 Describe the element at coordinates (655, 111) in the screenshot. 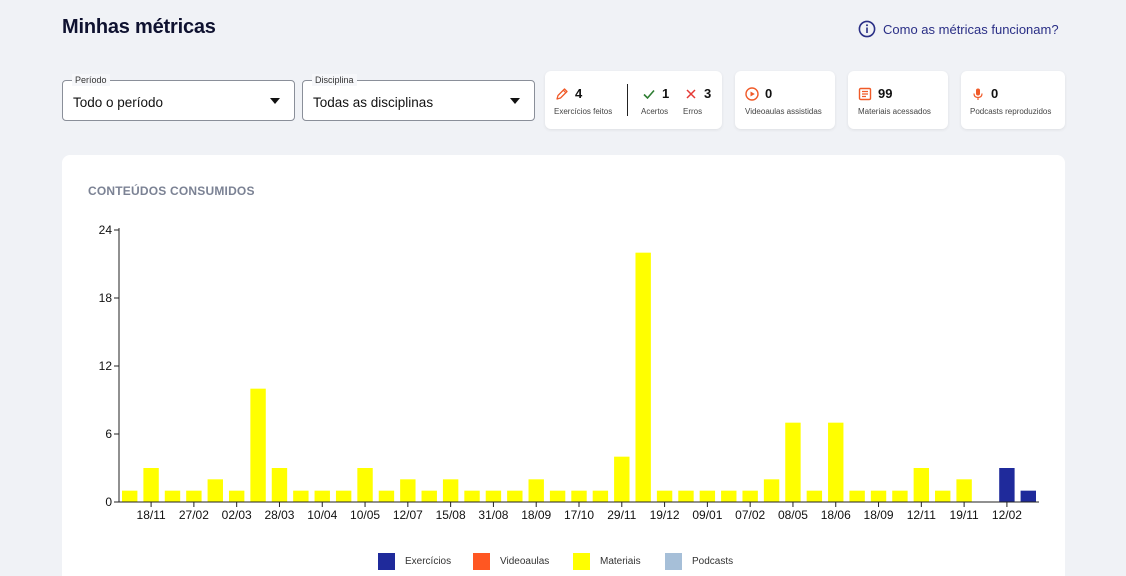

I see `correct-label: Acertos` at that location.